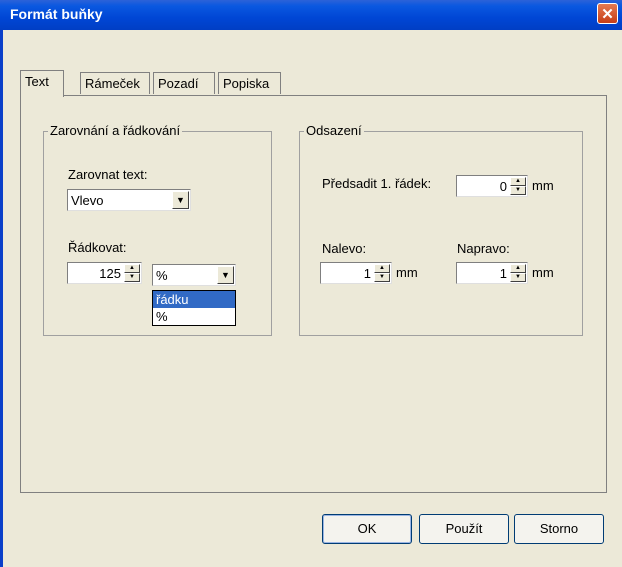  I want to click on cancel-button: Storno, so click(559, 529).